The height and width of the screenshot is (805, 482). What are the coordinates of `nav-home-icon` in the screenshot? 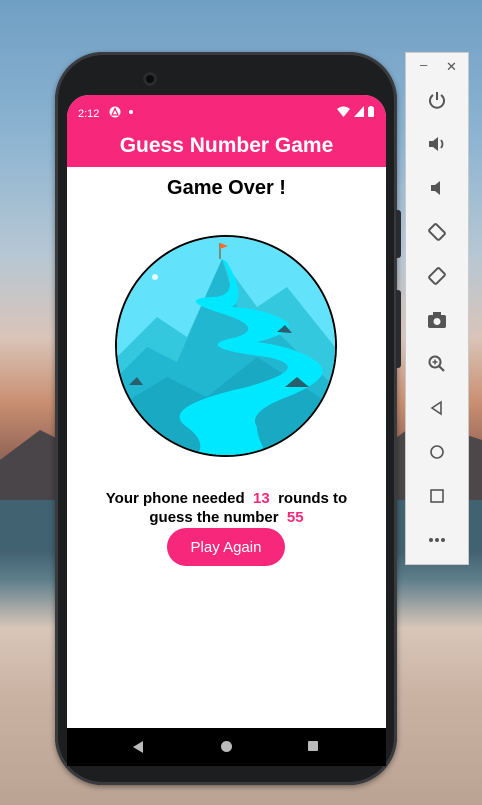 It's located at (226, 746).